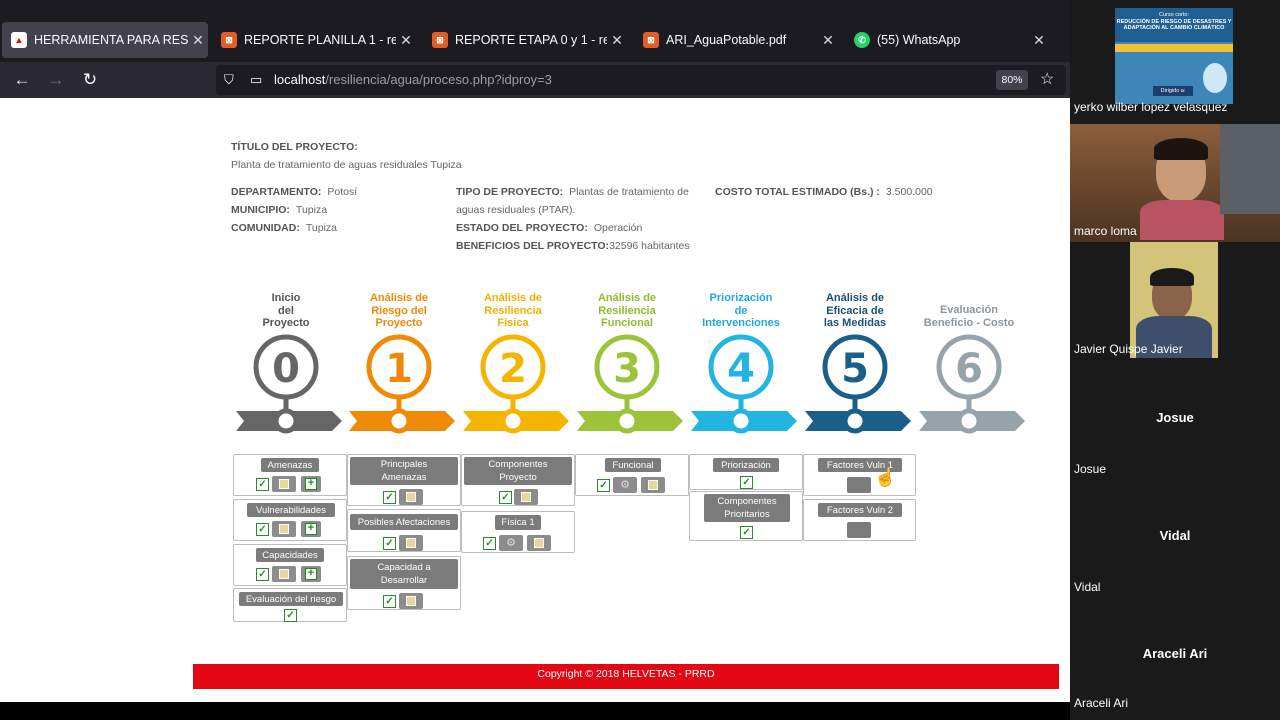 The height and width of the screenshot is (720, 1280). Describe the element at coordinates (291, 510) in the screenshot. I see `vulnerabilidades-button: Vulnerabilidades` at that location.